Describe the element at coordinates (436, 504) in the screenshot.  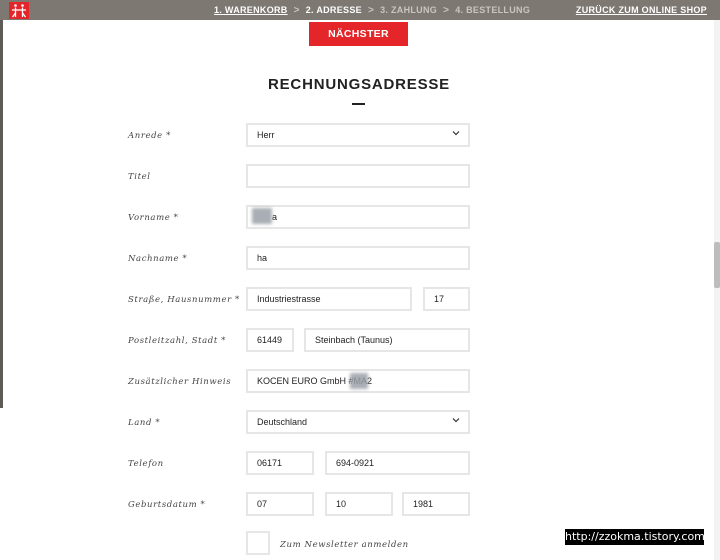
I see `birth-year-field: 1981` at that location.